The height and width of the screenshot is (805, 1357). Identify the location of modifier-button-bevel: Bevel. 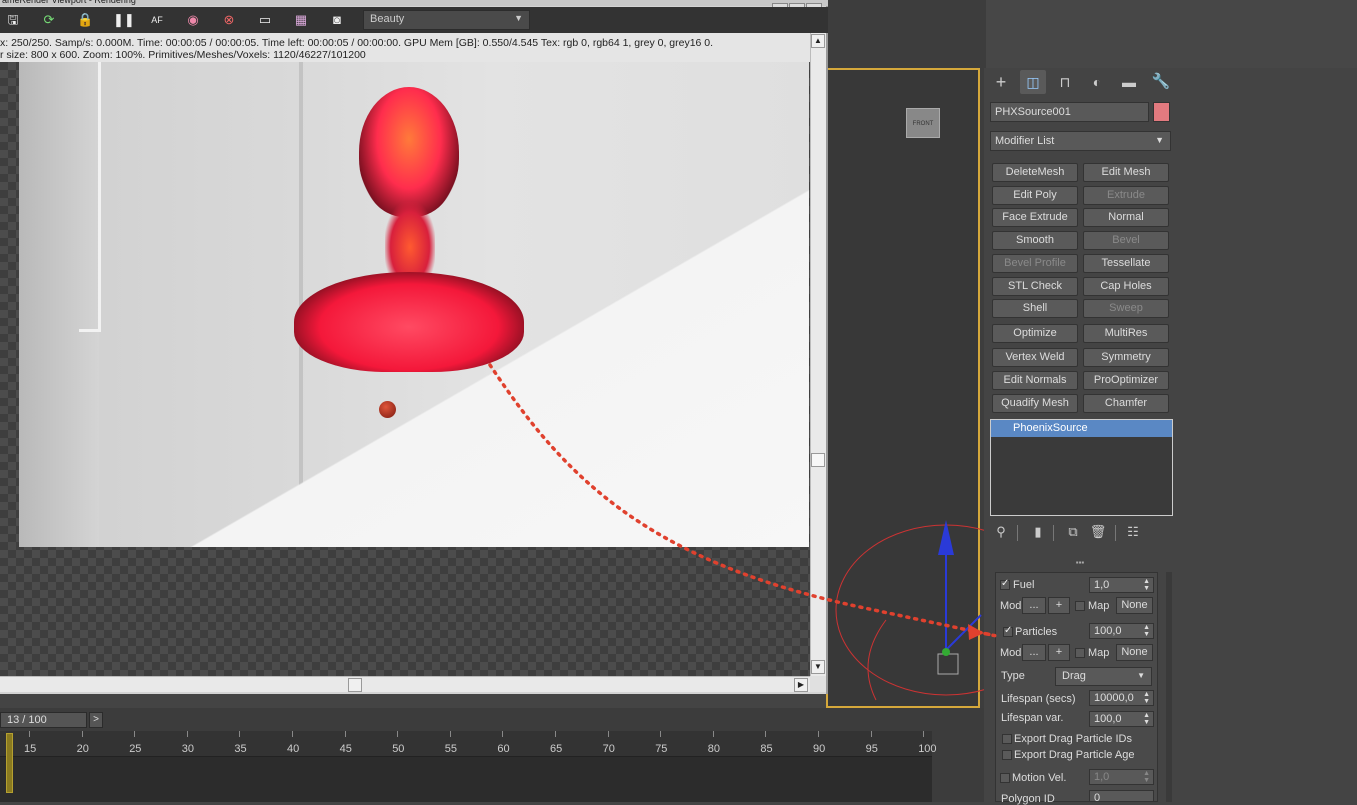
(1126, 240).